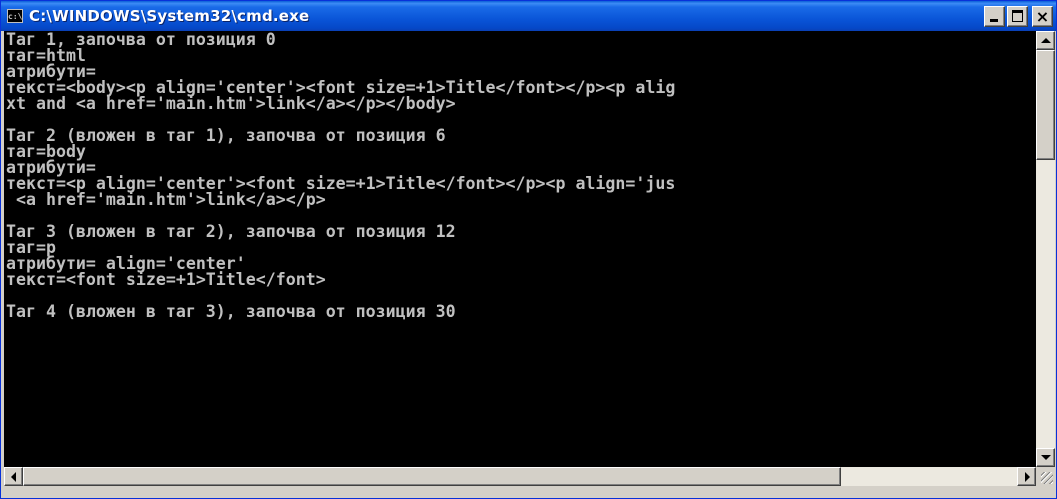 This screenshot has height=499, width=1057. Describe the element at coordinates (1045, 249) in the screenshot. I see `vertical-scrollbar` at that location.